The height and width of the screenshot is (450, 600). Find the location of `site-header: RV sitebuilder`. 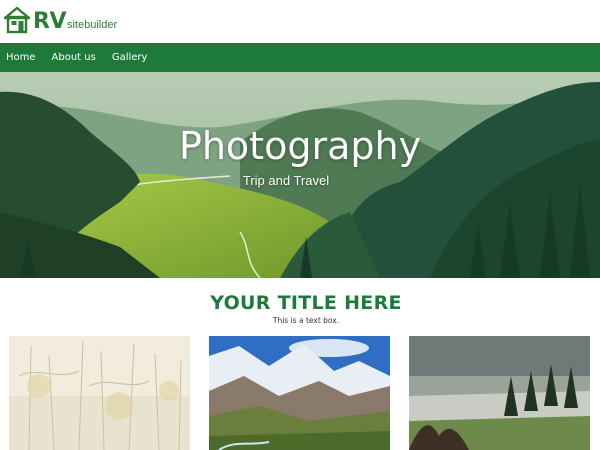

site-header: RV sitebuilder is located at coordinates (300, 21).